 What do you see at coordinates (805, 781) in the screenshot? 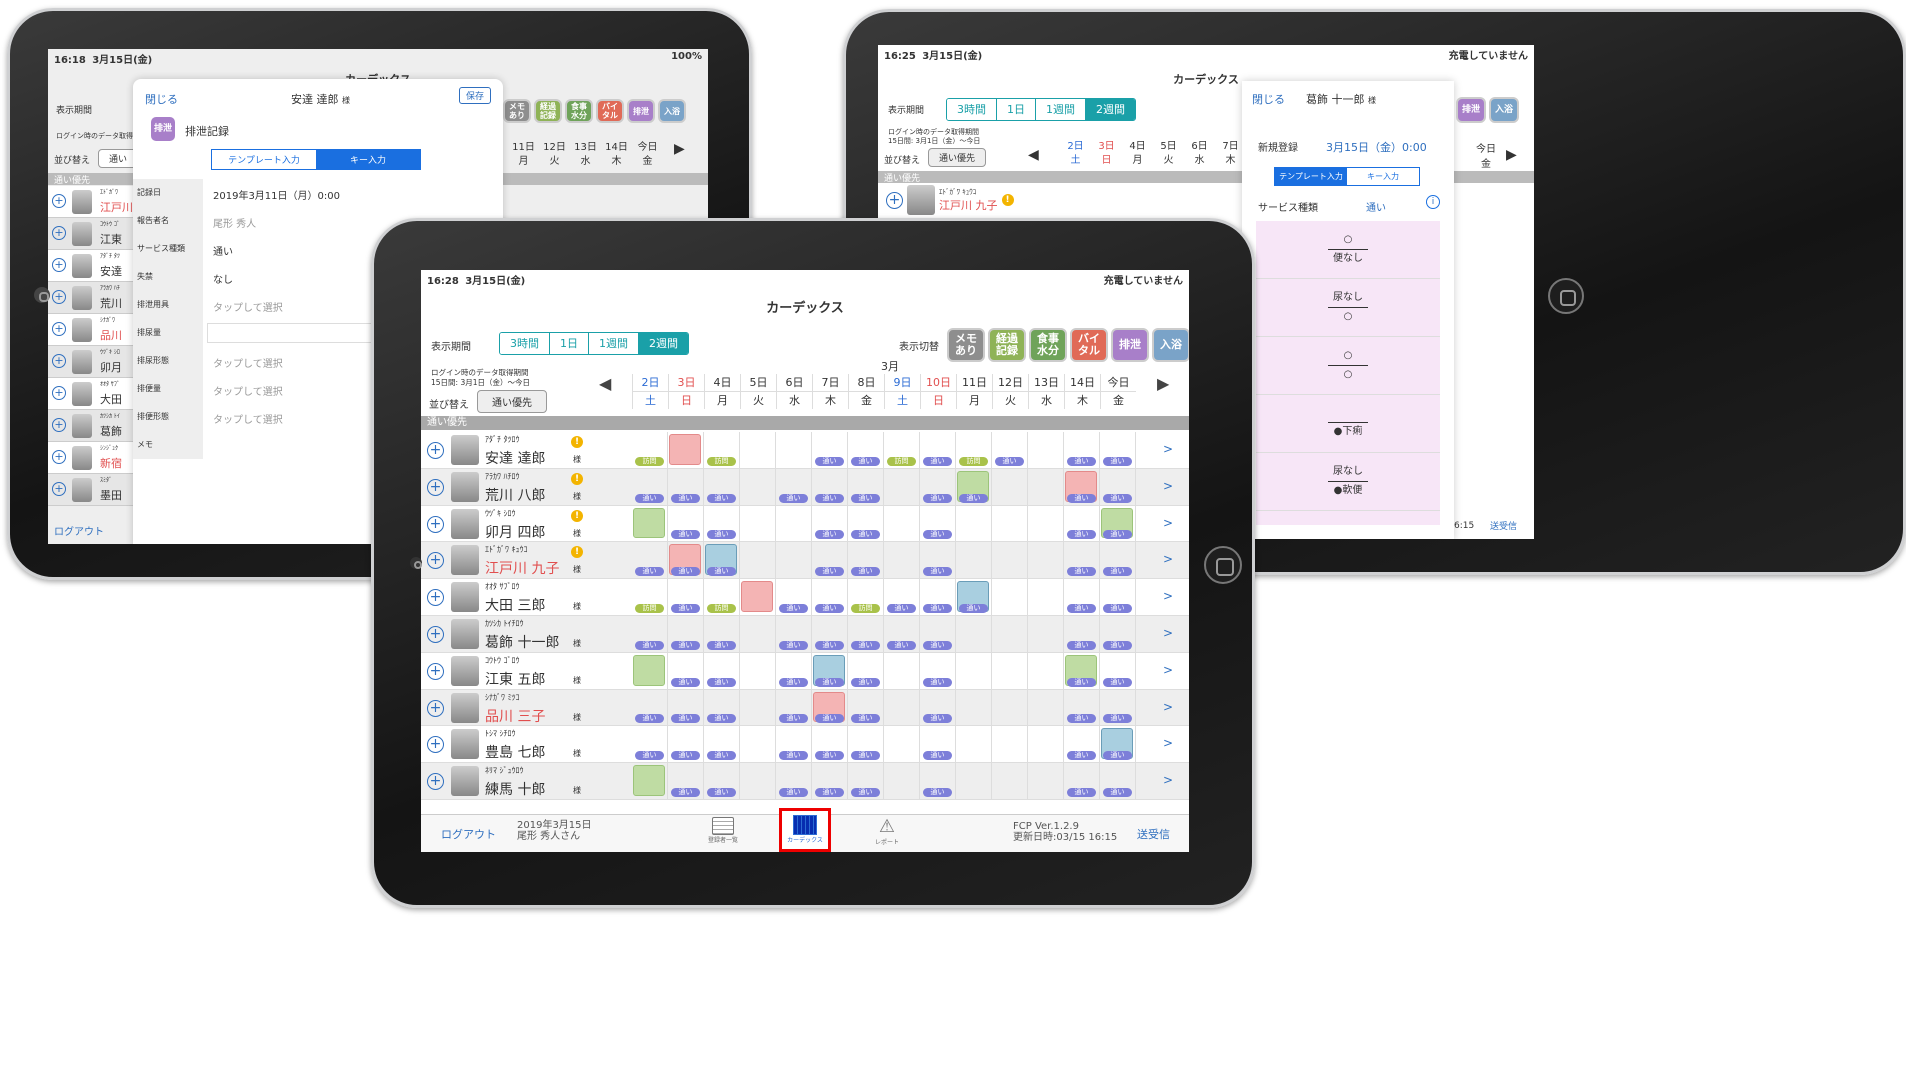
I see `table-row: + ﾈﾘﾏ ｼﾞｭｳﾛｳ 練馬 十郎様通い 通い 通い 通い 通い 通い 通い 通い >` at bounding box center [805, 781].